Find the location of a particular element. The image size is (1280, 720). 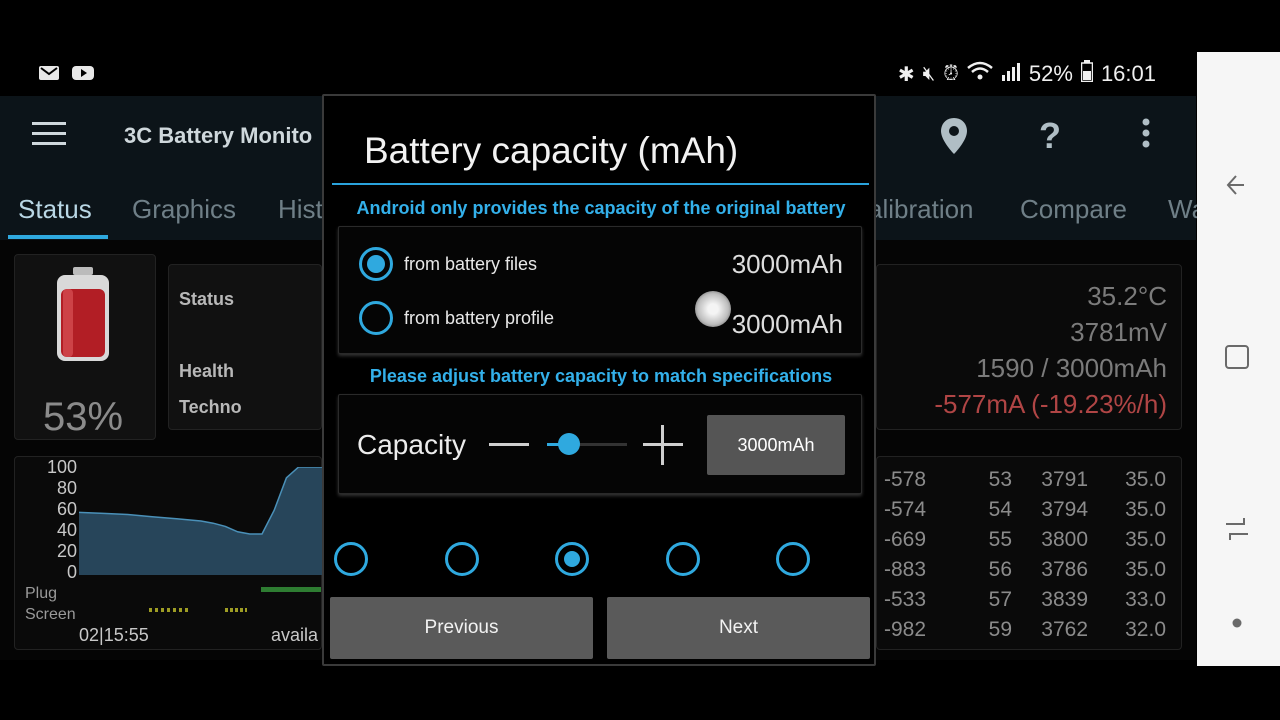

current-value: -577mA (-19.23%/h) is located at coordinates (1050, 404).